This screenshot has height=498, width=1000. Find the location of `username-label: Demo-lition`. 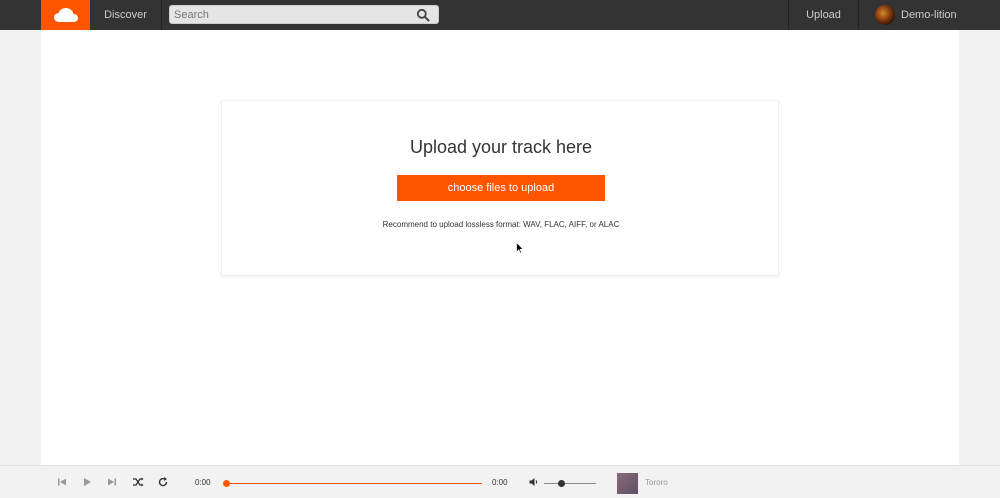

username-label: Demo-lition is located at coordinates (929, 15).